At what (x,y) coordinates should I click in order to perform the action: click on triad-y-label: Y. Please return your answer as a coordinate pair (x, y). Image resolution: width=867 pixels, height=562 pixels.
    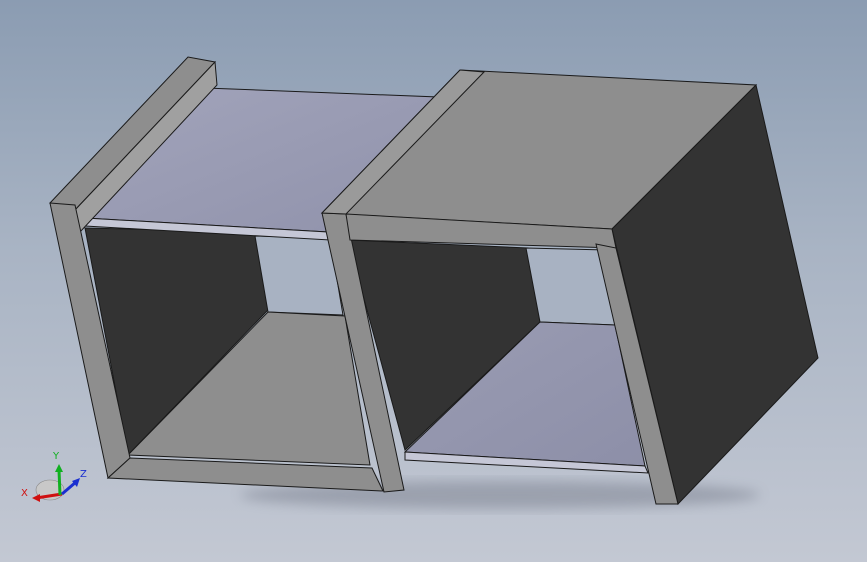
    Looking at the image, I should click on (56, 456).